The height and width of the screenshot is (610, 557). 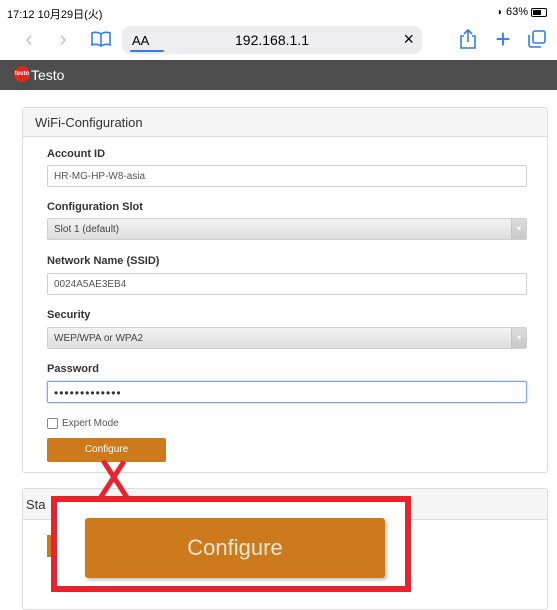 What do you see at coordinates (29, 39) in the screenshot?
I see `back-icon: ‹` at bounding box center [29, 39].